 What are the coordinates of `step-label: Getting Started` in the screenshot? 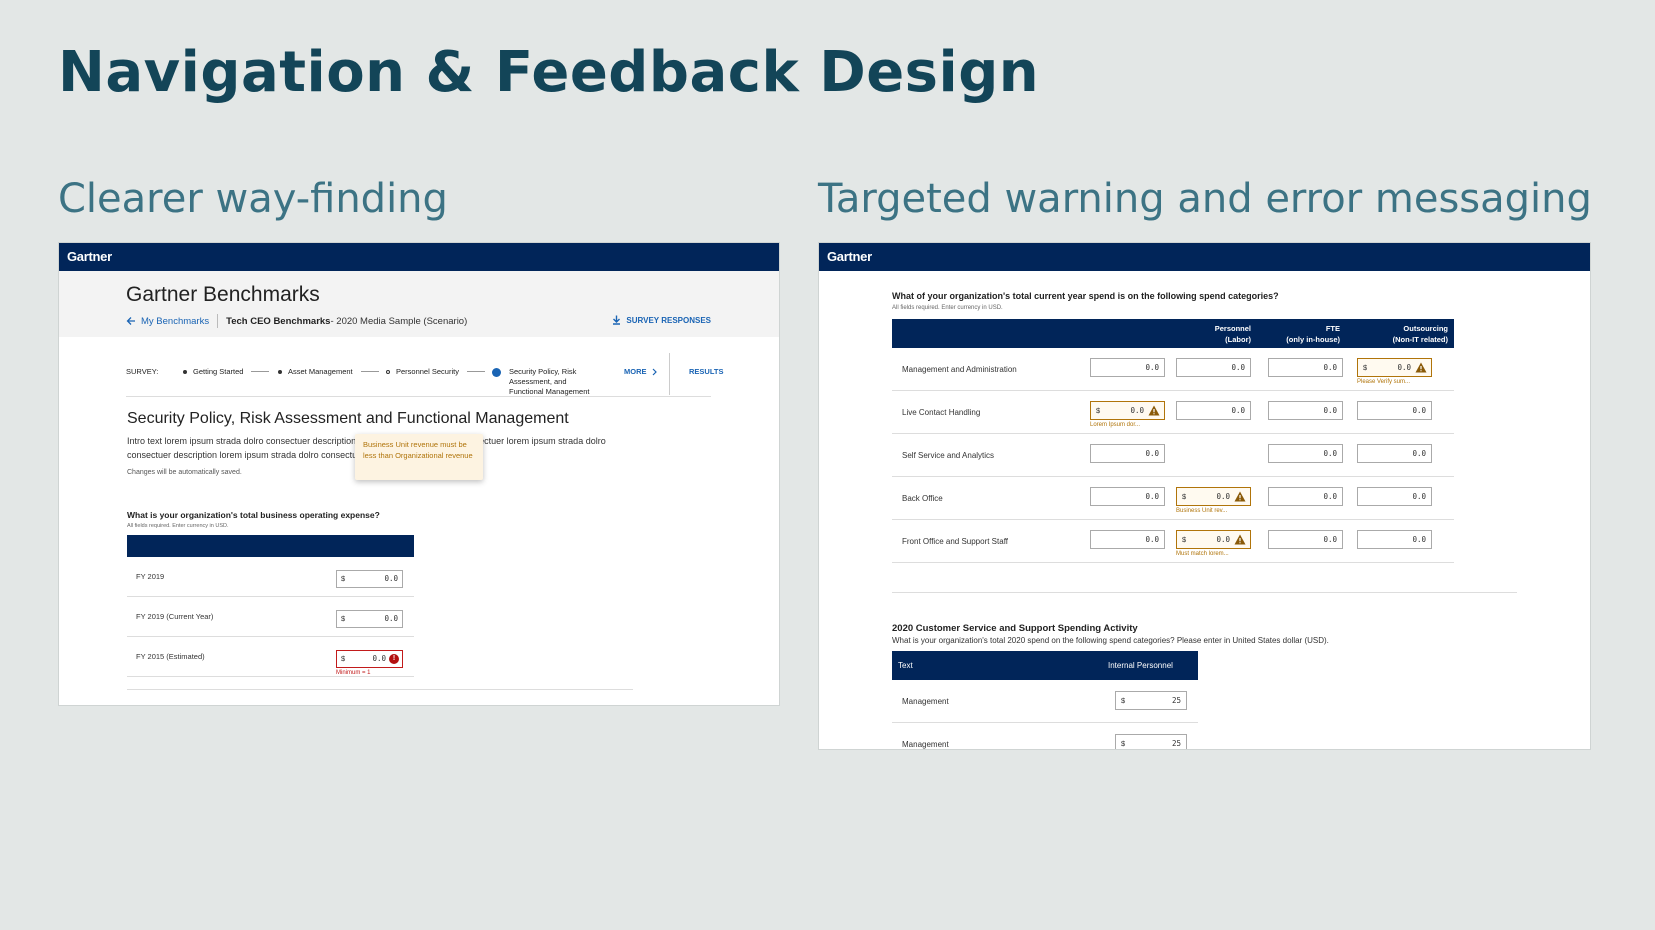 It's located at (218, 371).